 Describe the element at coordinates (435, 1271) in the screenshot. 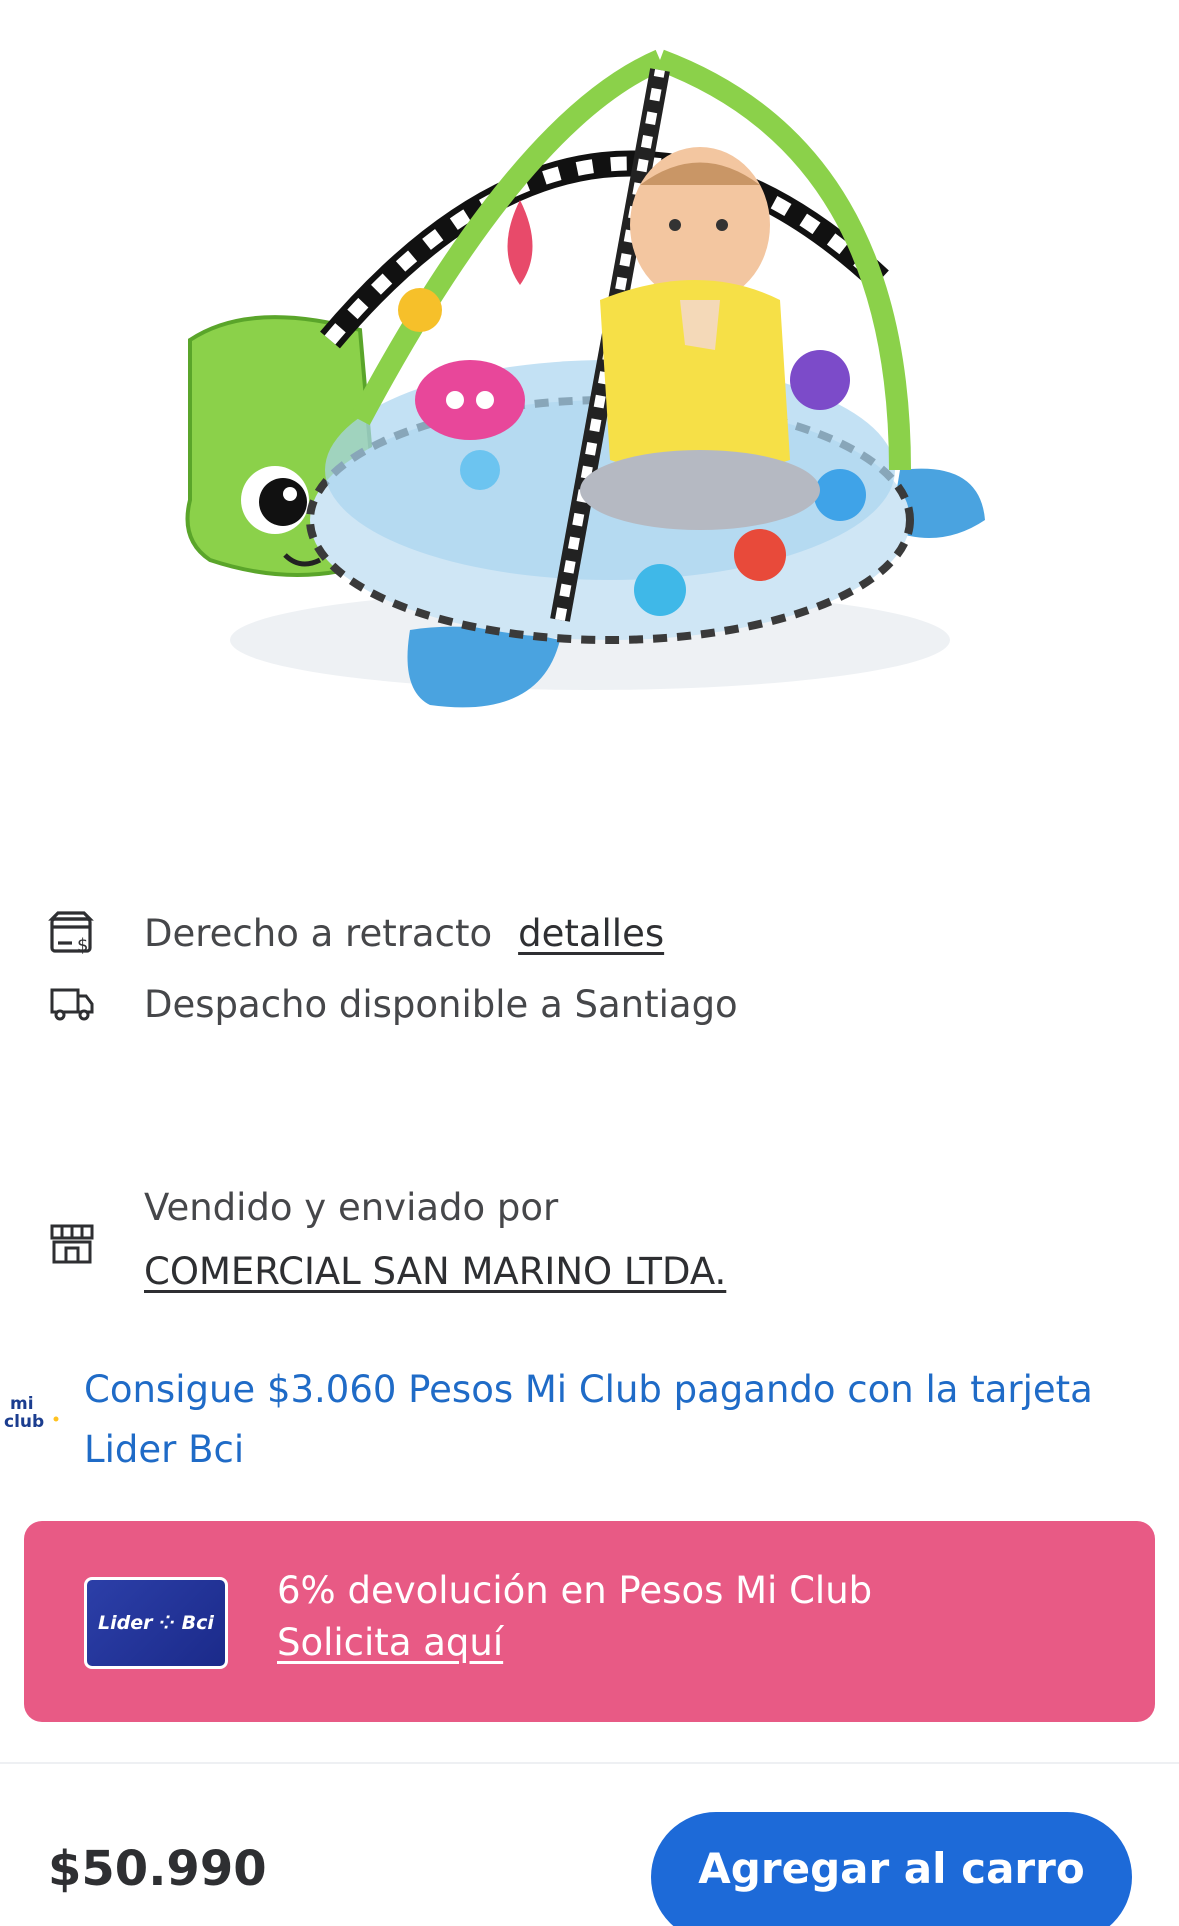

I see `seller-name-link: COMERCIAL SAN MARINO LTDA.` at that location.